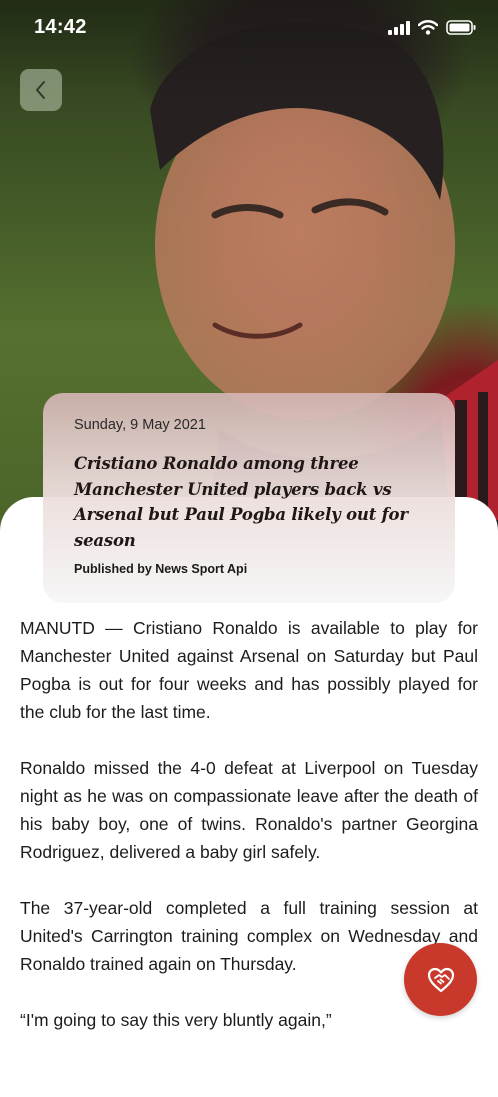  I want to click on favorite-button, so click(440, 979).